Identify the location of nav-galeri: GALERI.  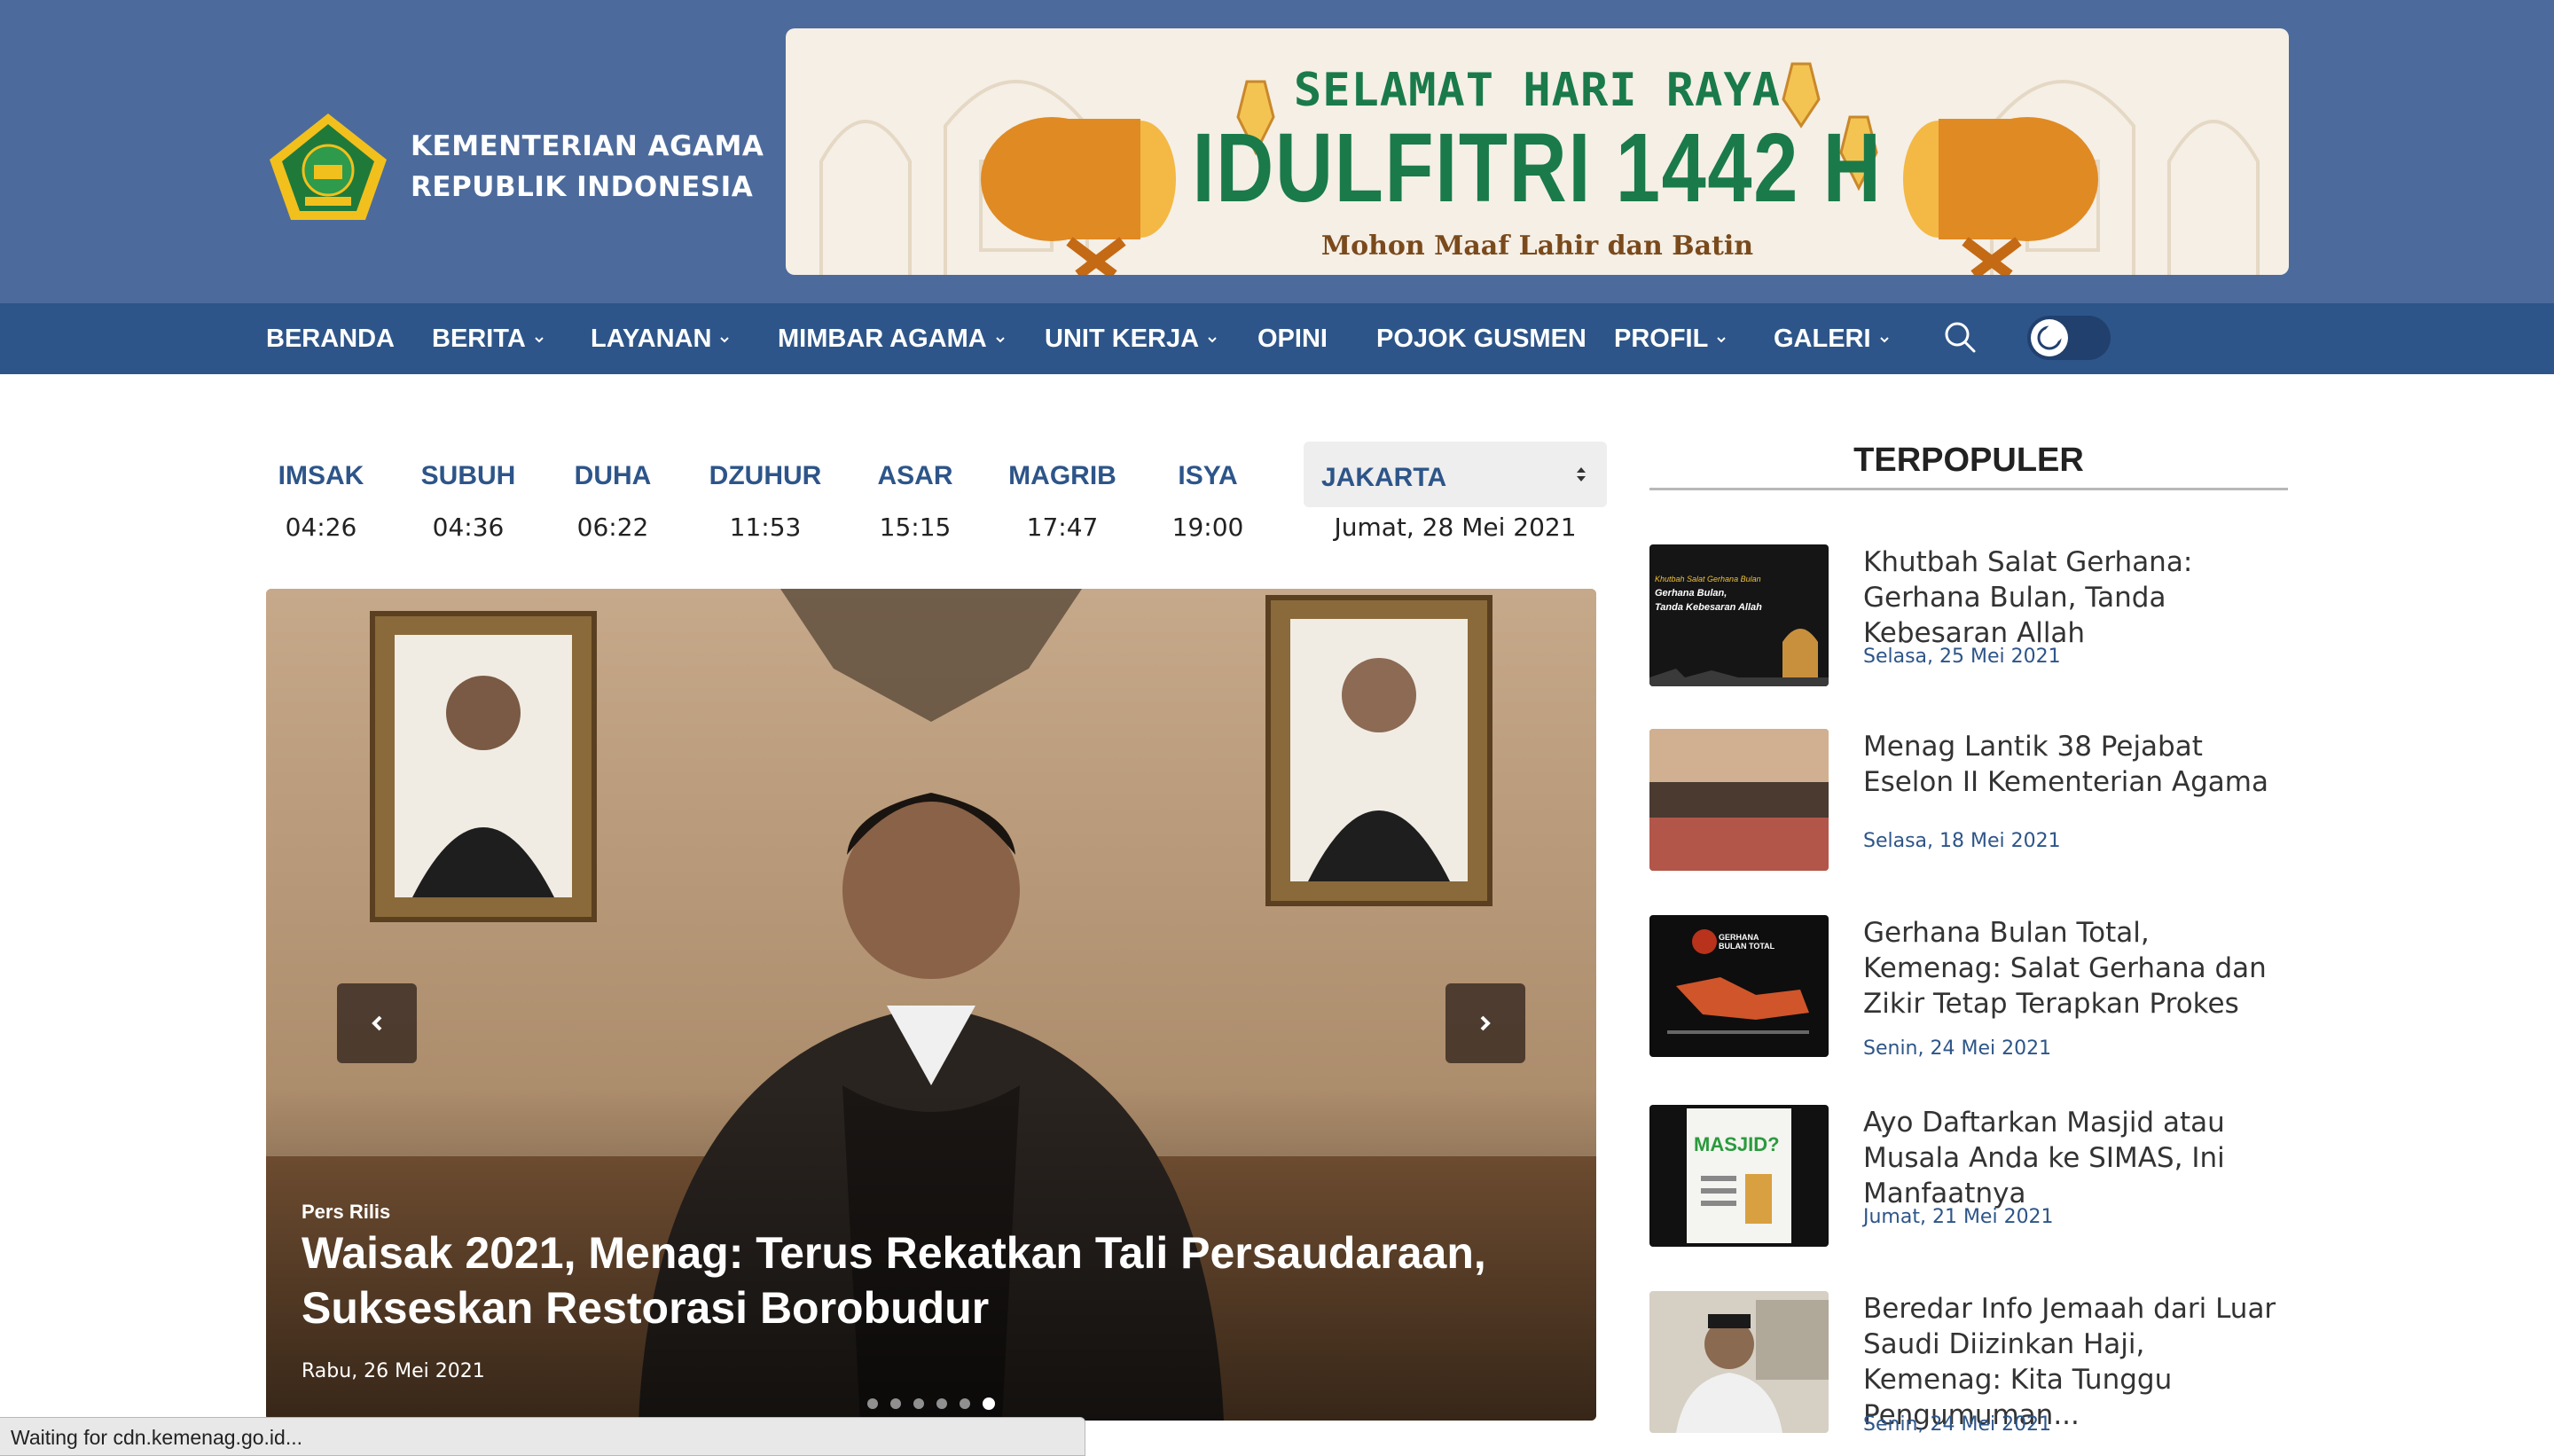
(1832, 338).